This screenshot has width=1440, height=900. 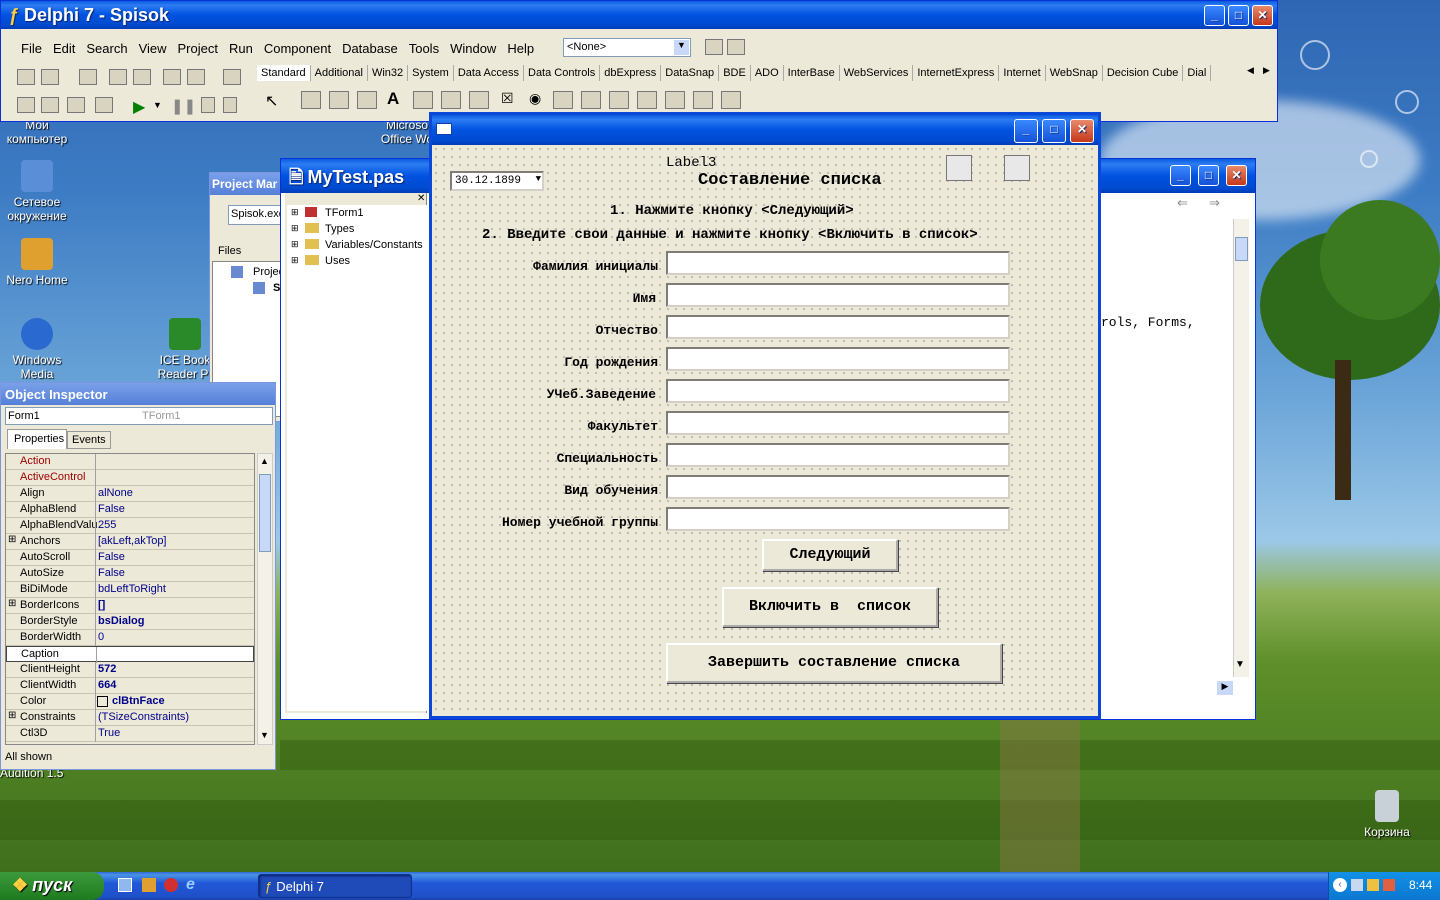 What do you see at coordinates (271, 101) in the screenshot?
I see `pointer-tool-icon: ↖` at bounding box center [271, 101].